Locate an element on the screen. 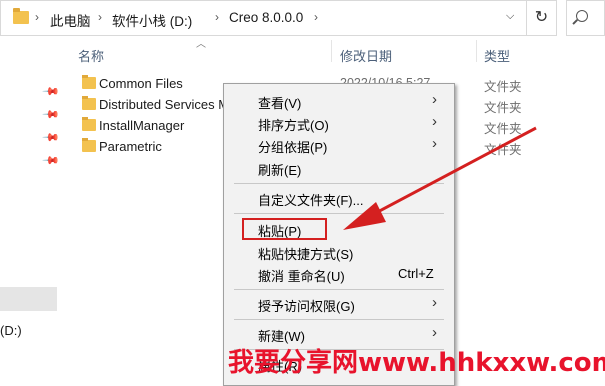 This screenshot has height=386, width=605. annotation-arrow is located at coordinates (440, 178).